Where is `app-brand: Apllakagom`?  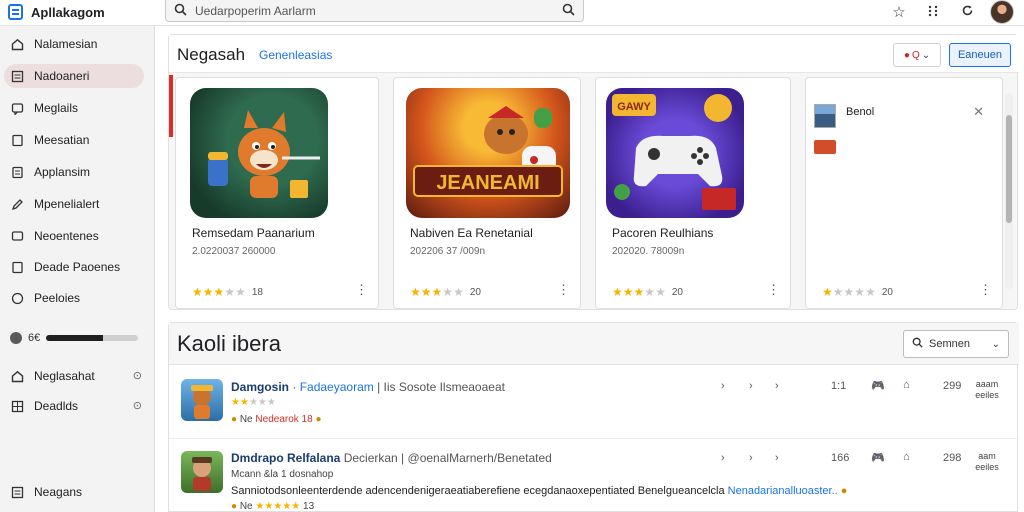 app-brand: Apllakagom is located at coordinates (56, 12).